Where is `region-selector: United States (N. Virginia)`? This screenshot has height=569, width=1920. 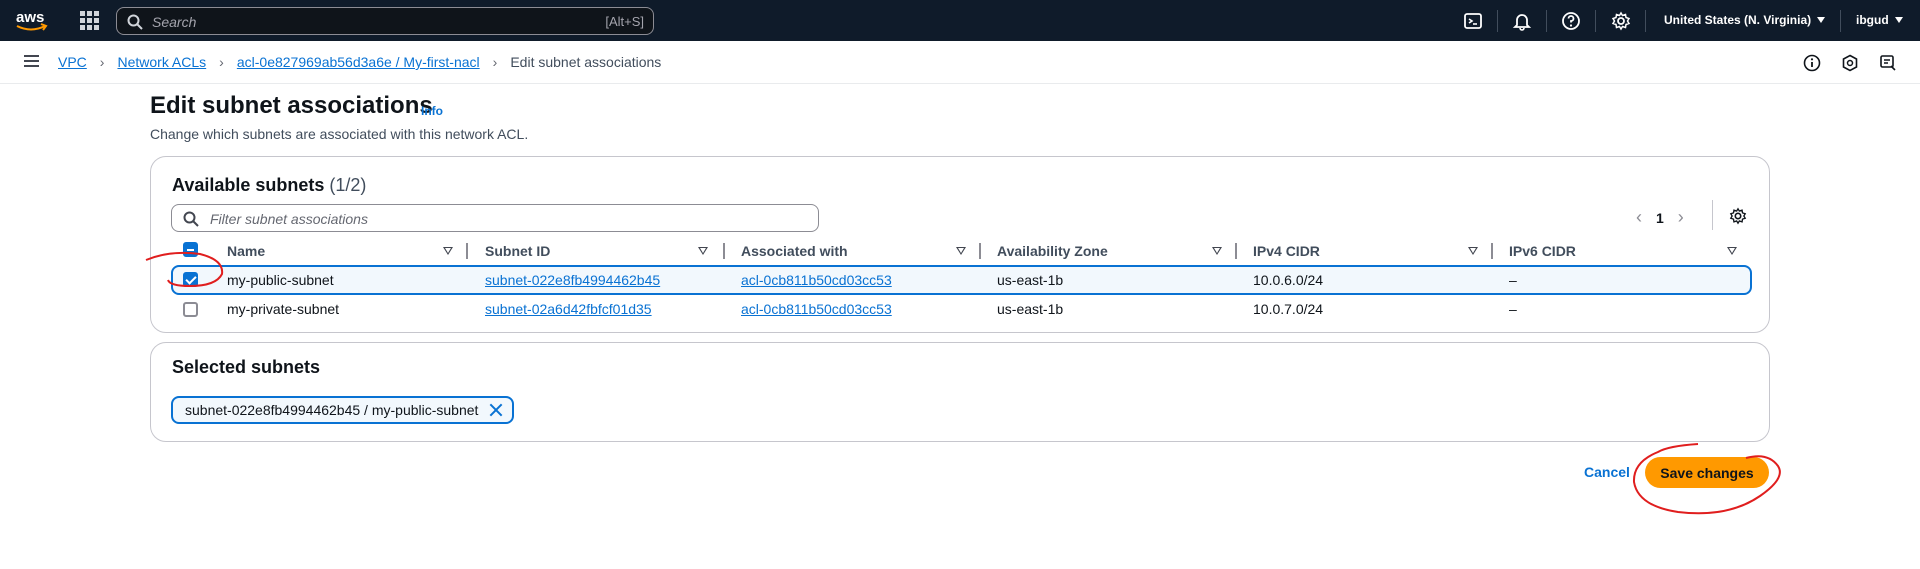 region-selector: United States (N. Virginia) is located at coordinates (1745, 20).